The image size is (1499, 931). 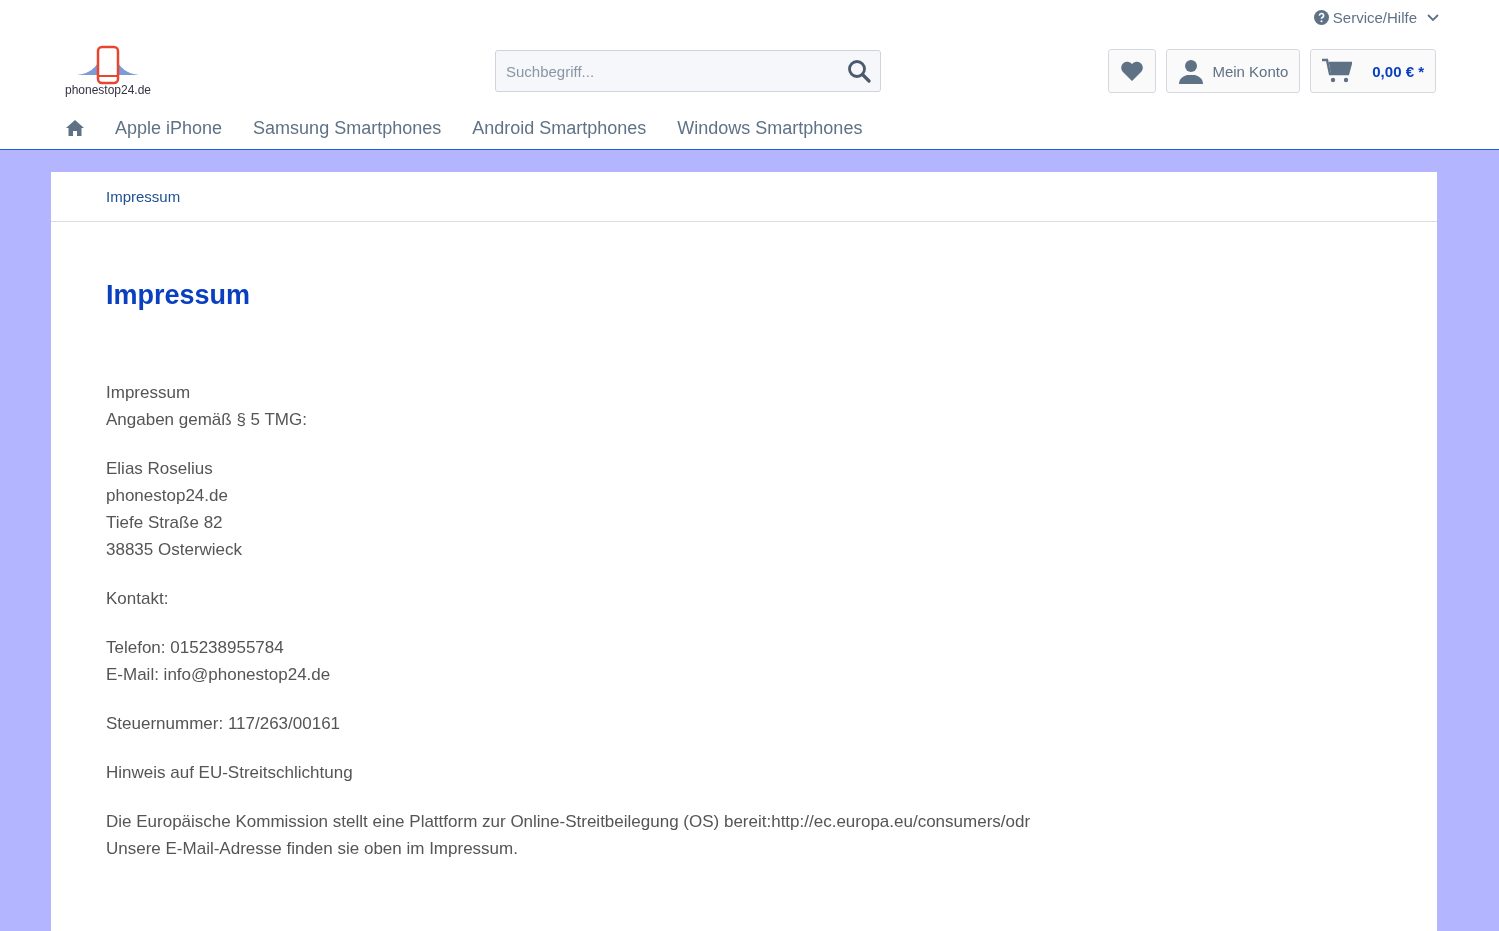 What do you see at coordinates (1321, 17) in the screenshot?
I see `help-icon` at bounding box center [1321, 17].